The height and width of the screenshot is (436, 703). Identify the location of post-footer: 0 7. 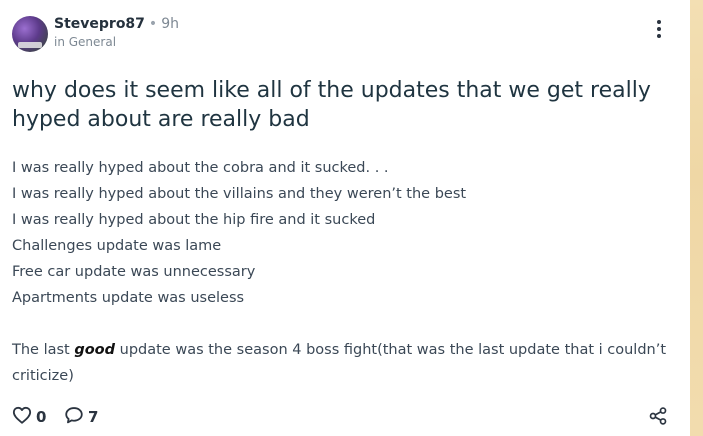
(347, 417).